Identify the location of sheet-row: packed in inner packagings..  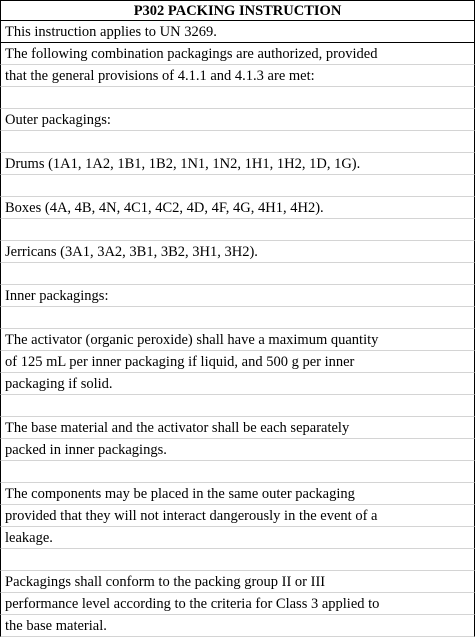
(237, 450).